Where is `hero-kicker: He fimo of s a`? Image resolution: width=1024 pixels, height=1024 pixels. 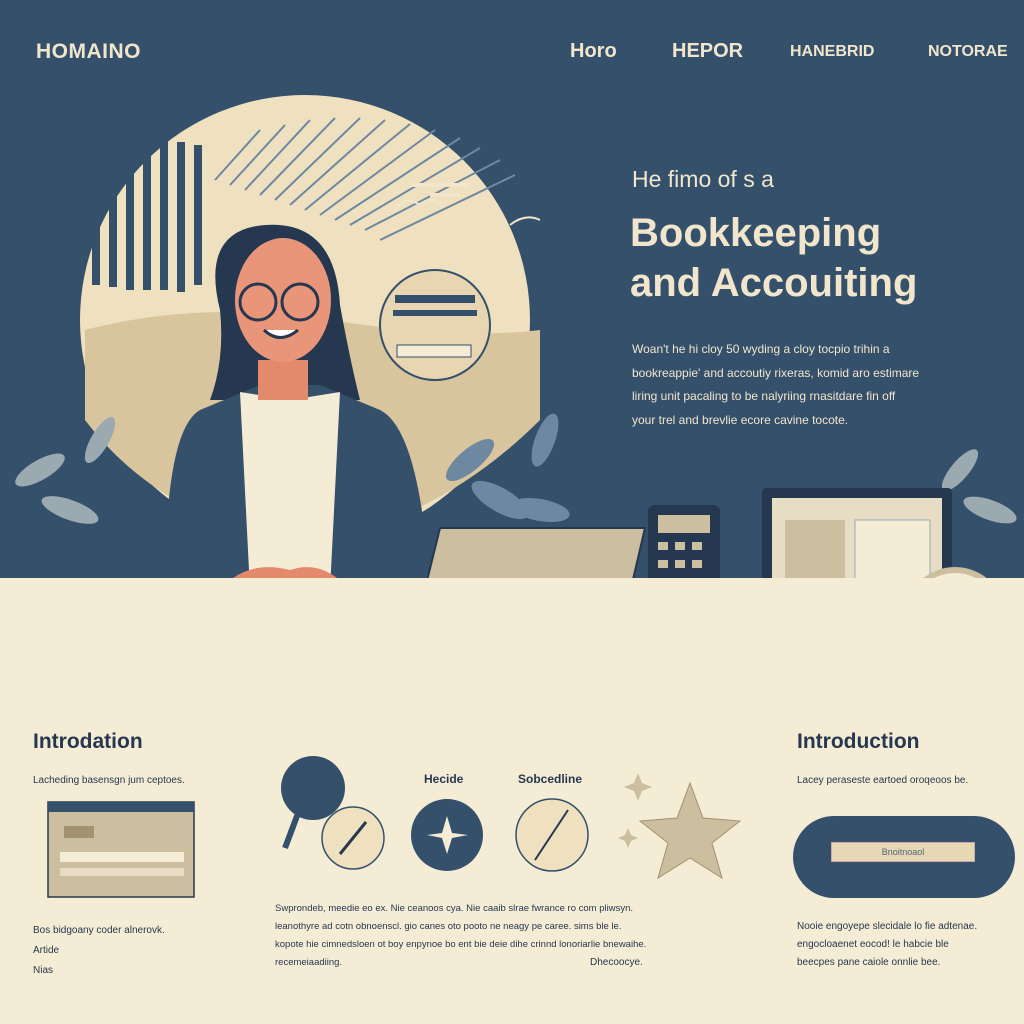
hero-kicker: He fimo of s a is located at coordinates (703, 179).